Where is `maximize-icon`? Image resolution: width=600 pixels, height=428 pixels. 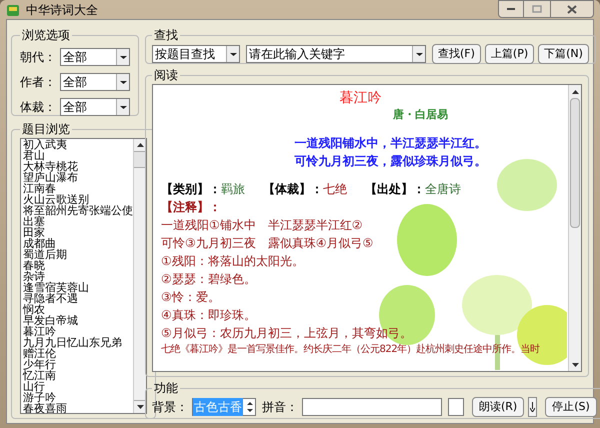
maximize-icon is located at coordinates (537, 9).